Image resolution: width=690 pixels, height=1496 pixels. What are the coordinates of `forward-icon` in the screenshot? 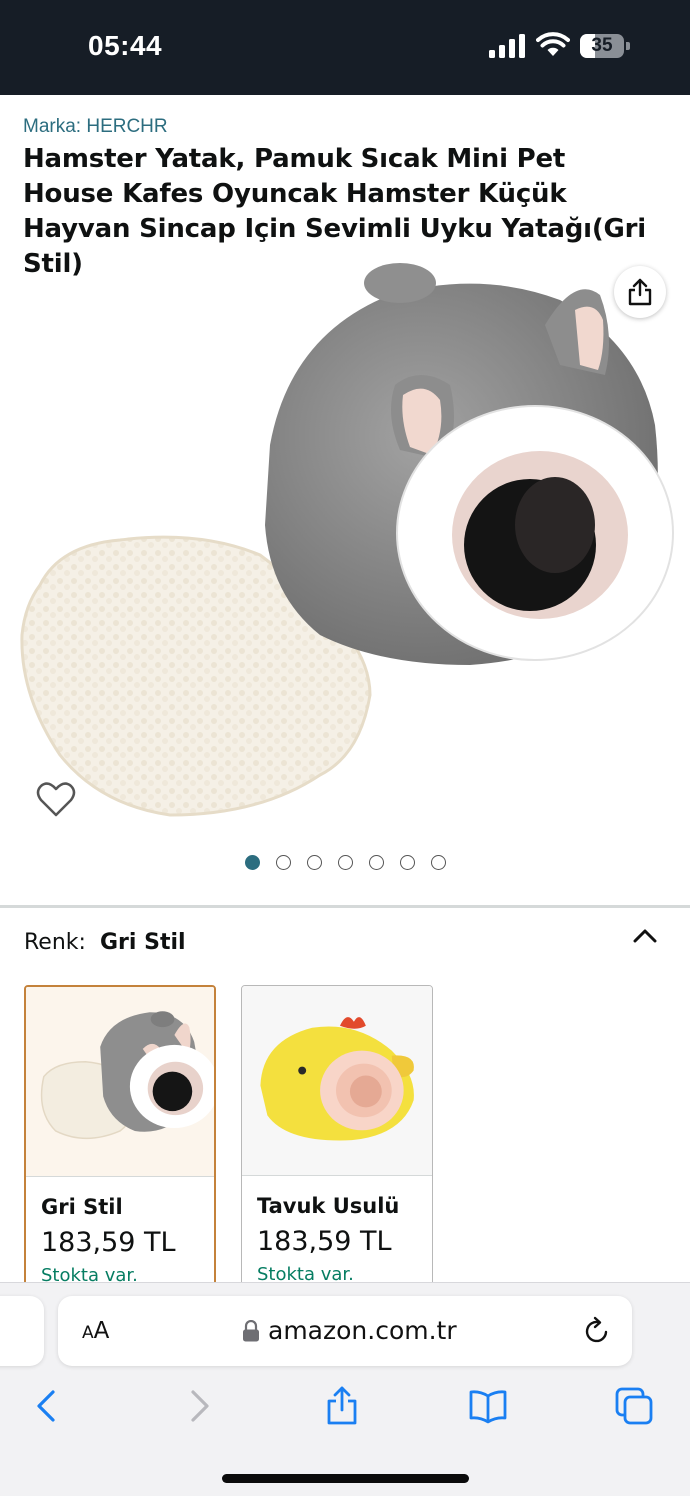 It's located at (198, 1406).